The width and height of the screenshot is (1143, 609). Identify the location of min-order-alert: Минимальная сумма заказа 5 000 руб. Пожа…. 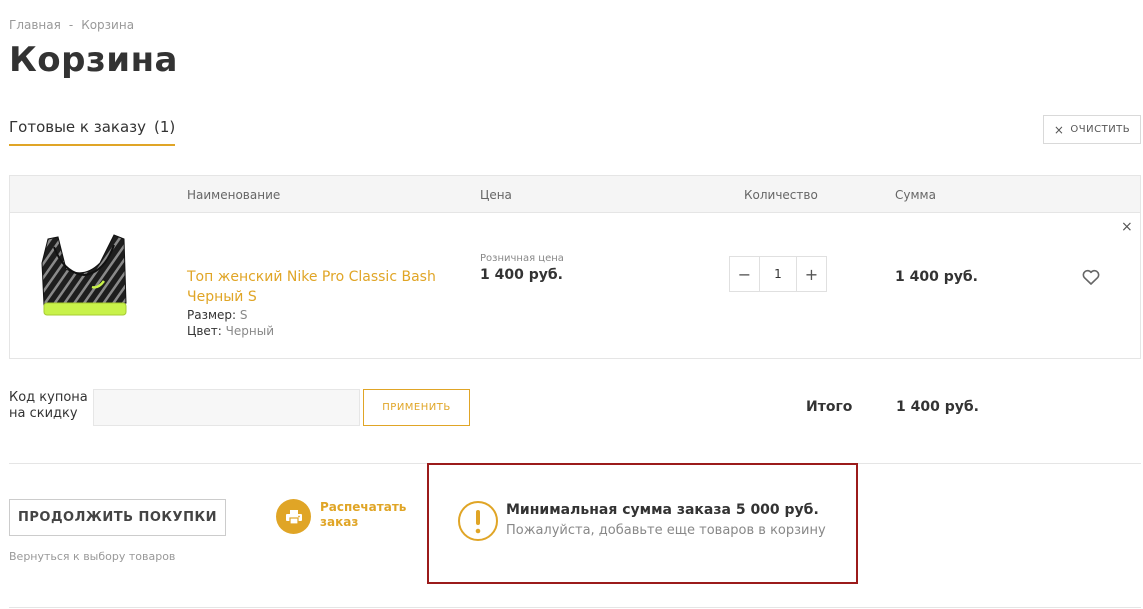
(642, 523).